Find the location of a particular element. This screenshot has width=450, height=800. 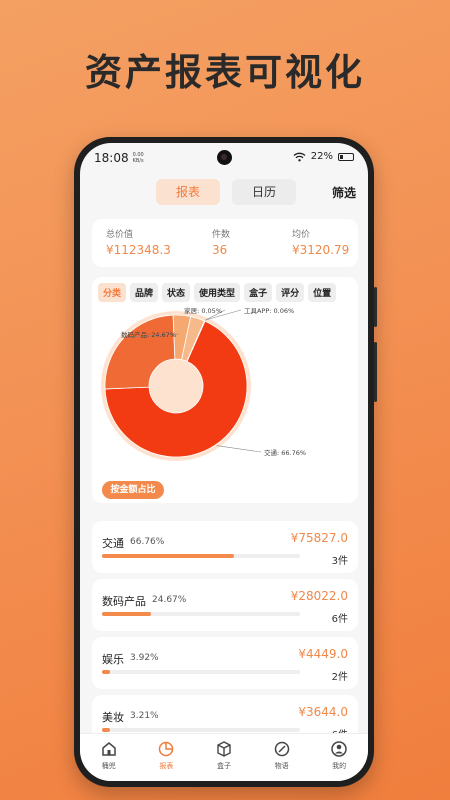

callout-line is located at coordinates (239, 449).